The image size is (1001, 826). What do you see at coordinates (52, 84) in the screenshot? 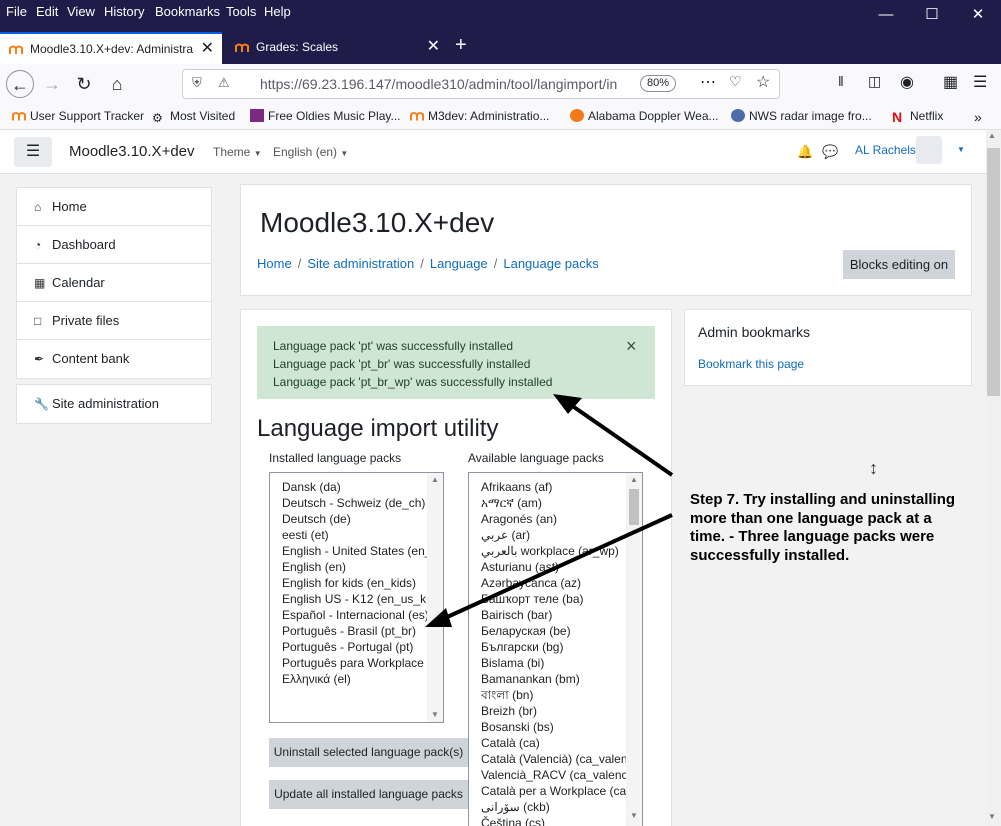
I see `forward-icon: →` at bounding box center [52, 84].